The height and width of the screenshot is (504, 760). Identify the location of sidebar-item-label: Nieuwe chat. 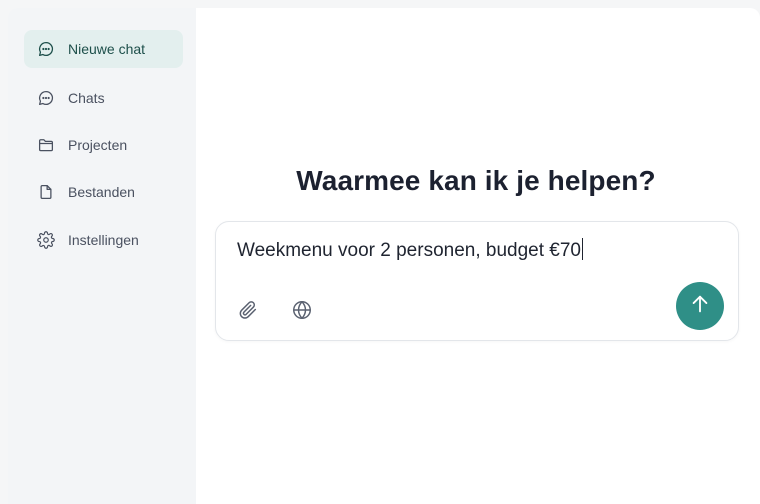
(107, 49).